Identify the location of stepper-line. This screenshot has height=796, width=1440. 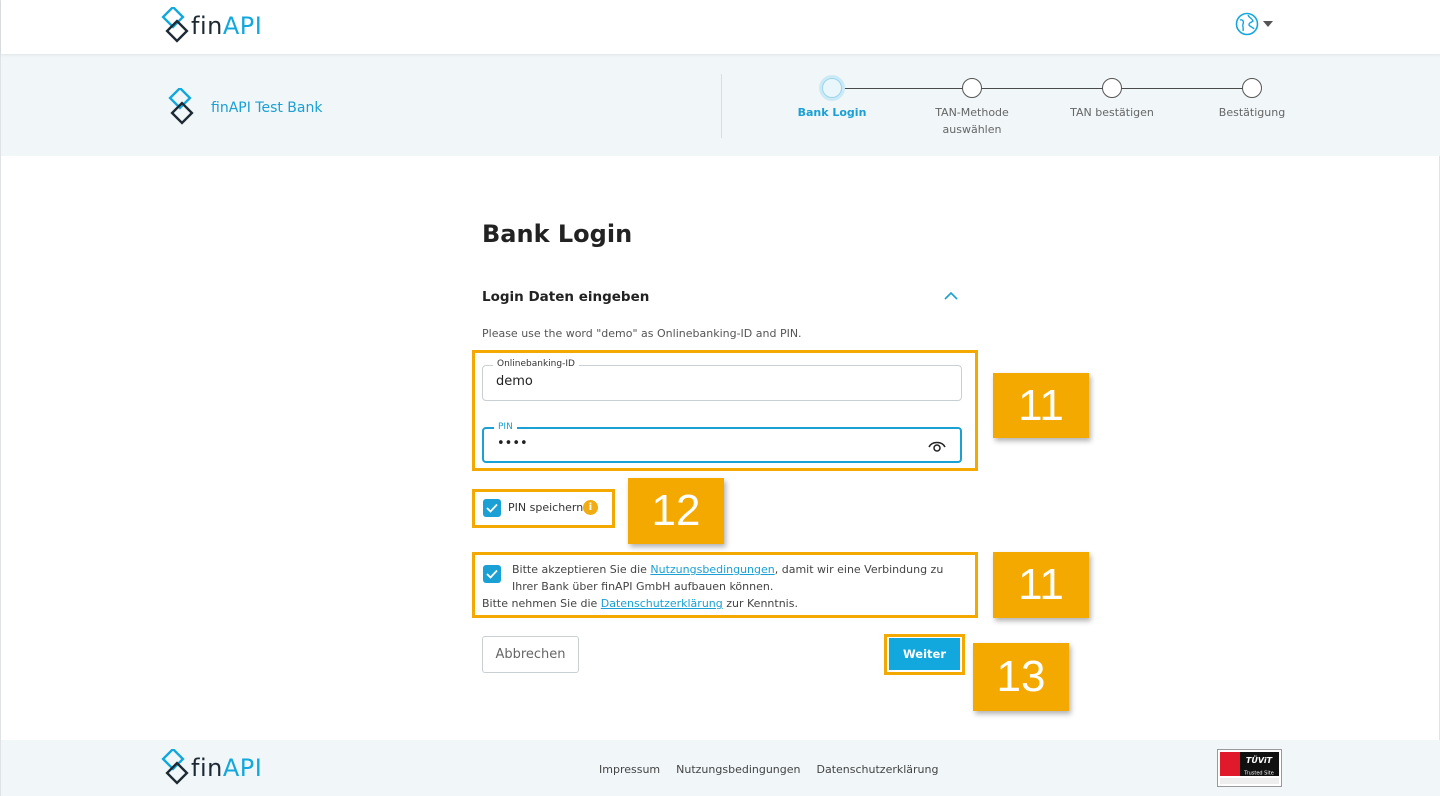
(1041, 88).